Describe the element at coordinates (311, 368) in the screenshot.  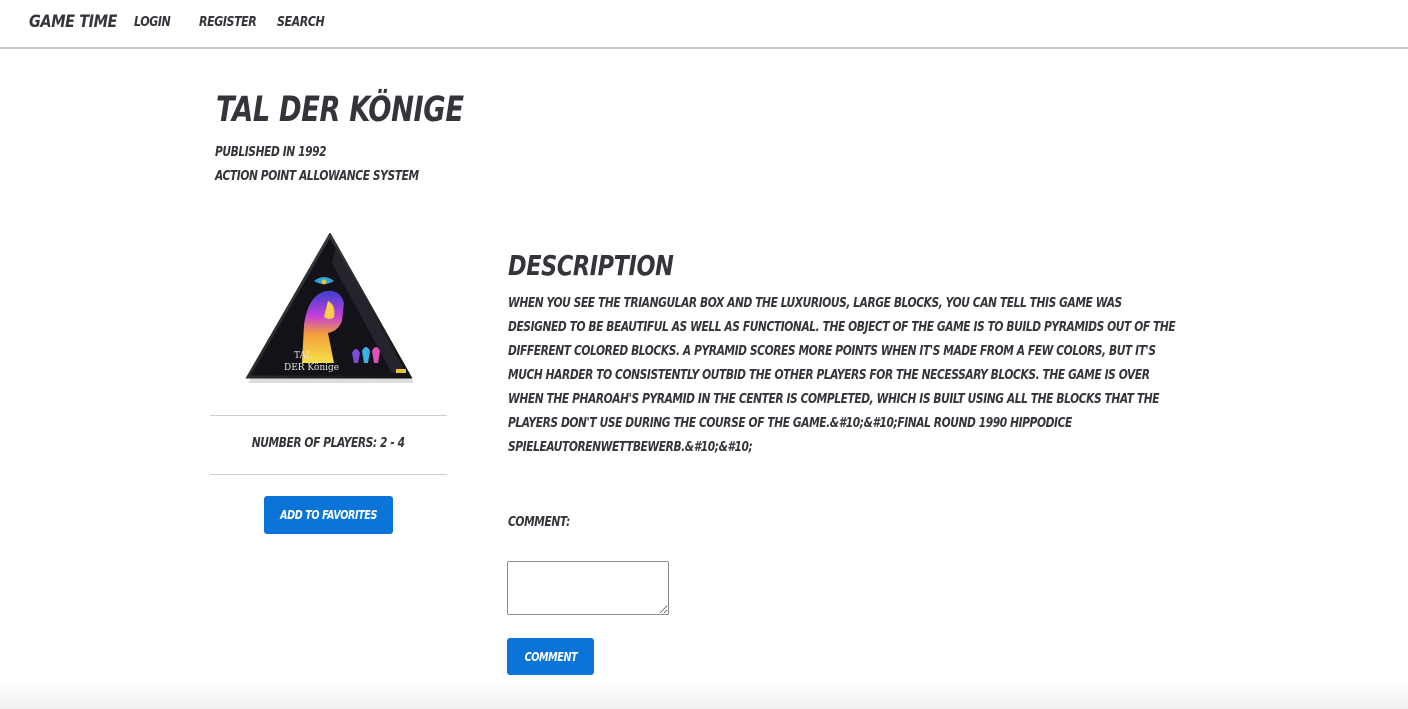
I see `cover-text-2: DER Könige` at that location.